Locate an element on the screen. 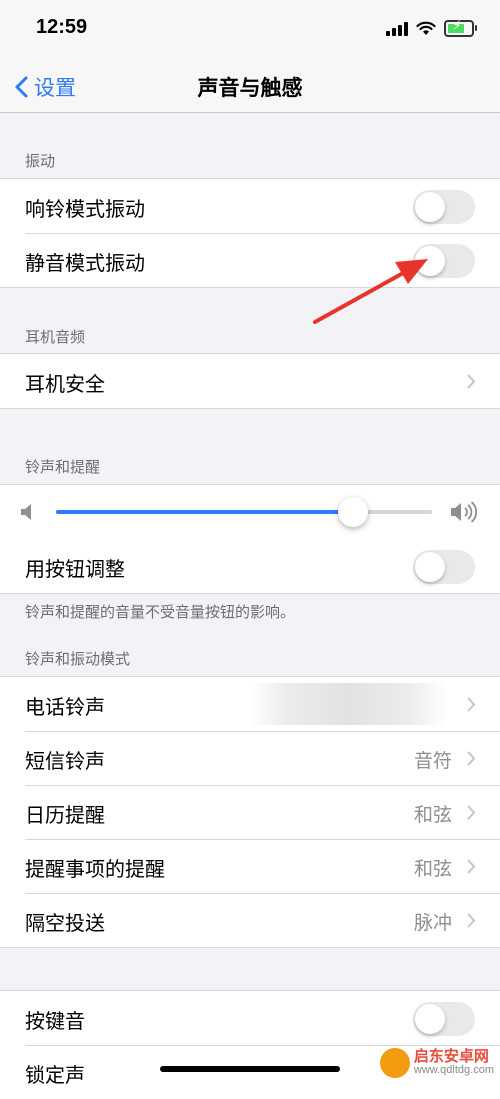 Image resolution: width=500 pixels, height=1099 pixels. watermark-name: 启东安卓网 is located at coordinates (451, 1056).